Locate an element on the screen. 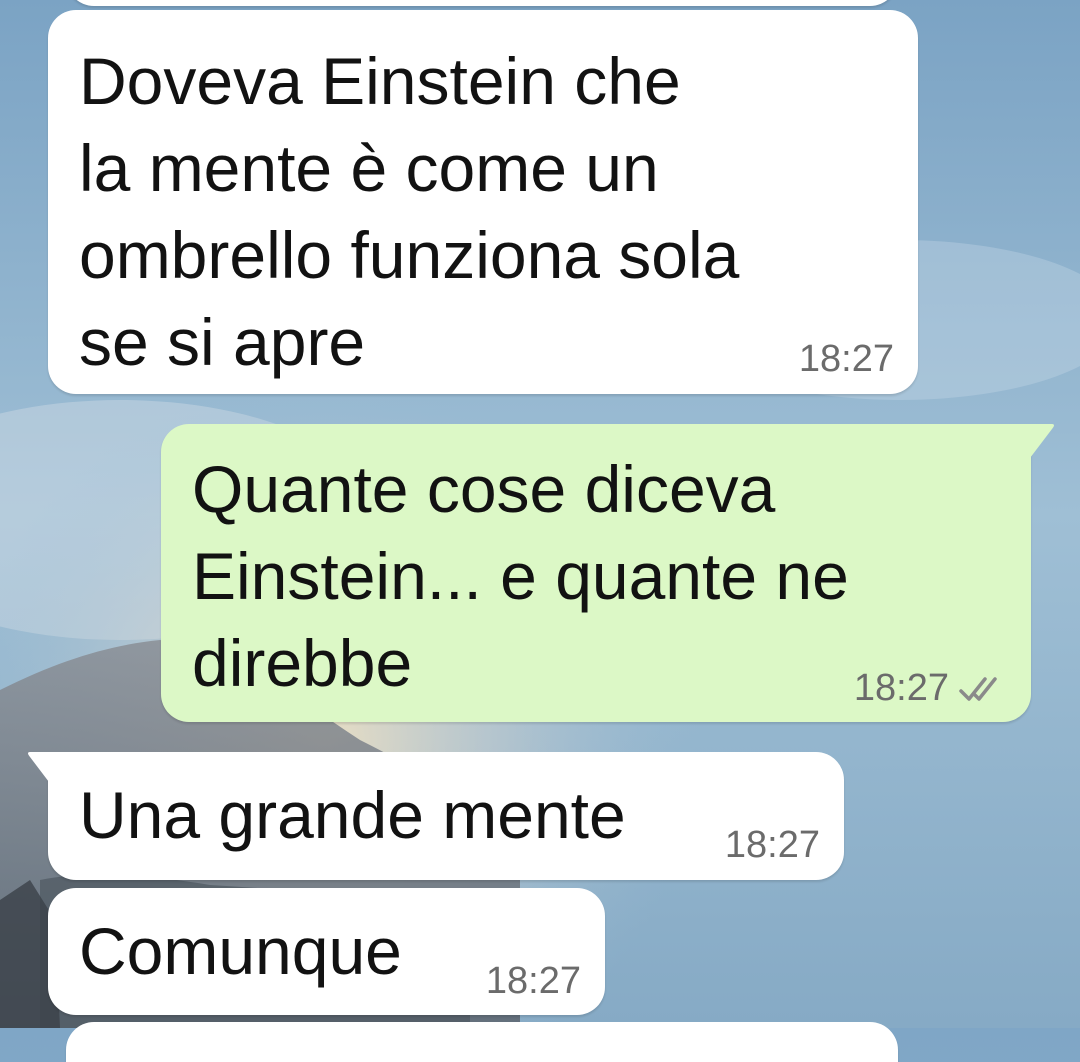 This screenshot has width=1080, height=1062. double-check-icon is located at coordinates (978, 688).